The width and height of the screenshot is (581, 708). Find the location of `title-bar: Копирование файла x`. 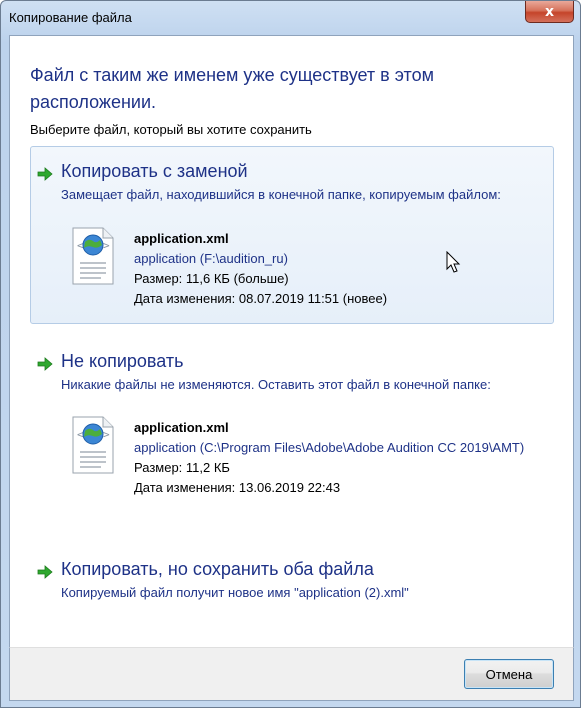

title-bar: Копирование файла x is located at coordinates (290, 18).